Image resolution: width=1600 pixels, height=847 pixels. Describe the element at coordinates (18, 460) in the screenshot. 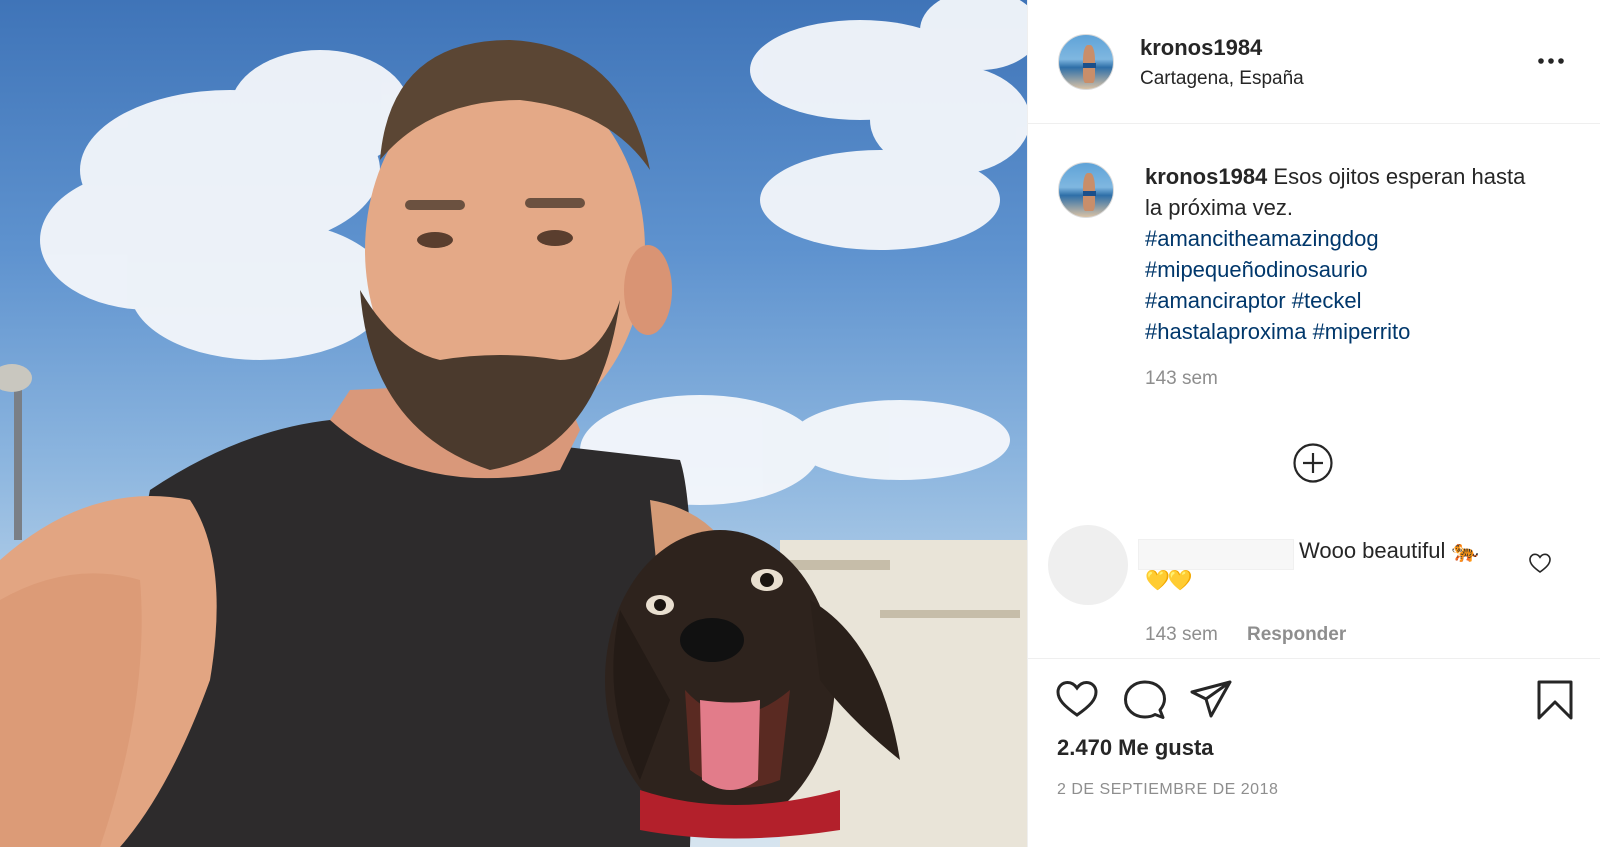

I see `lamp-post` at that location.